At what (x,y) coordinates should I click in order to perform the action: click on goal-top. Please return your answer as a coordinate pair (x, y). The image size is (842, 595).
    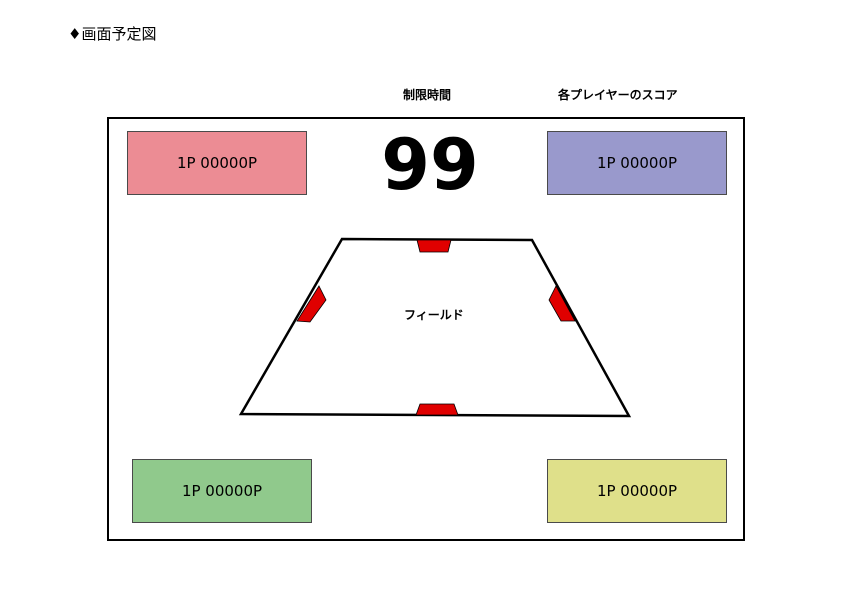
    Looking at the image, I should click on (434, 246).